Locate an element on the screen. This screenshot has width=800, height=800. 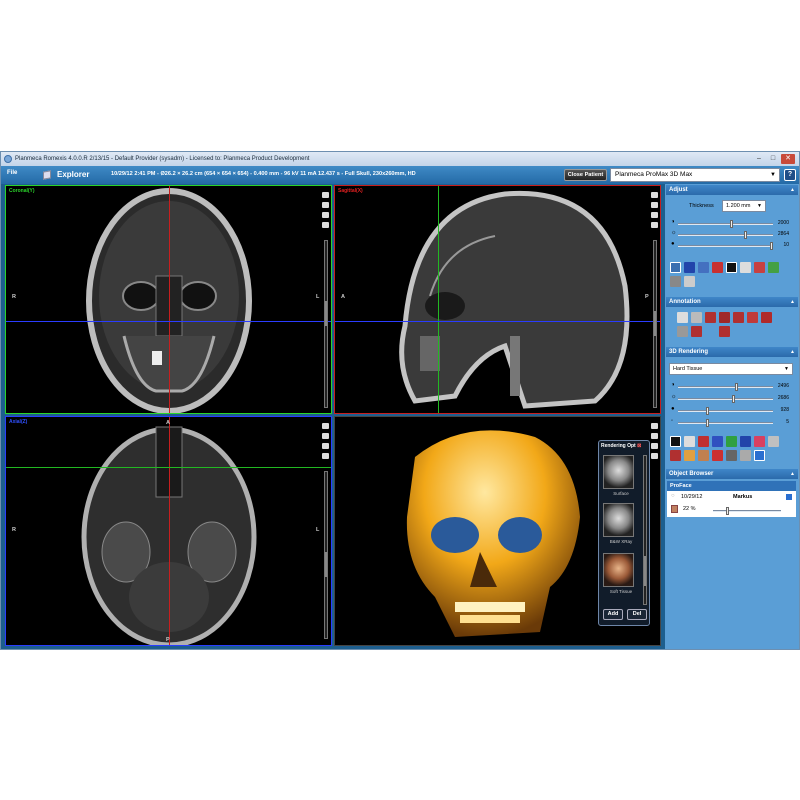
implant-icon is located at coordinates (766, 317).